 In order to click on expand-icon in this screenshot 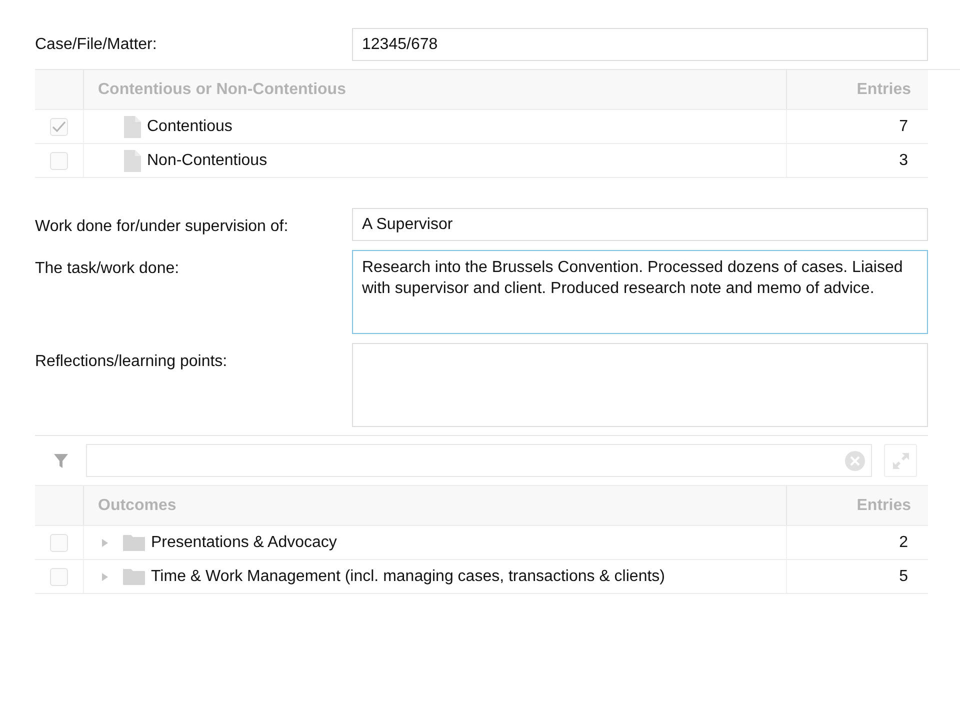, I will do `click(900, 460)`.